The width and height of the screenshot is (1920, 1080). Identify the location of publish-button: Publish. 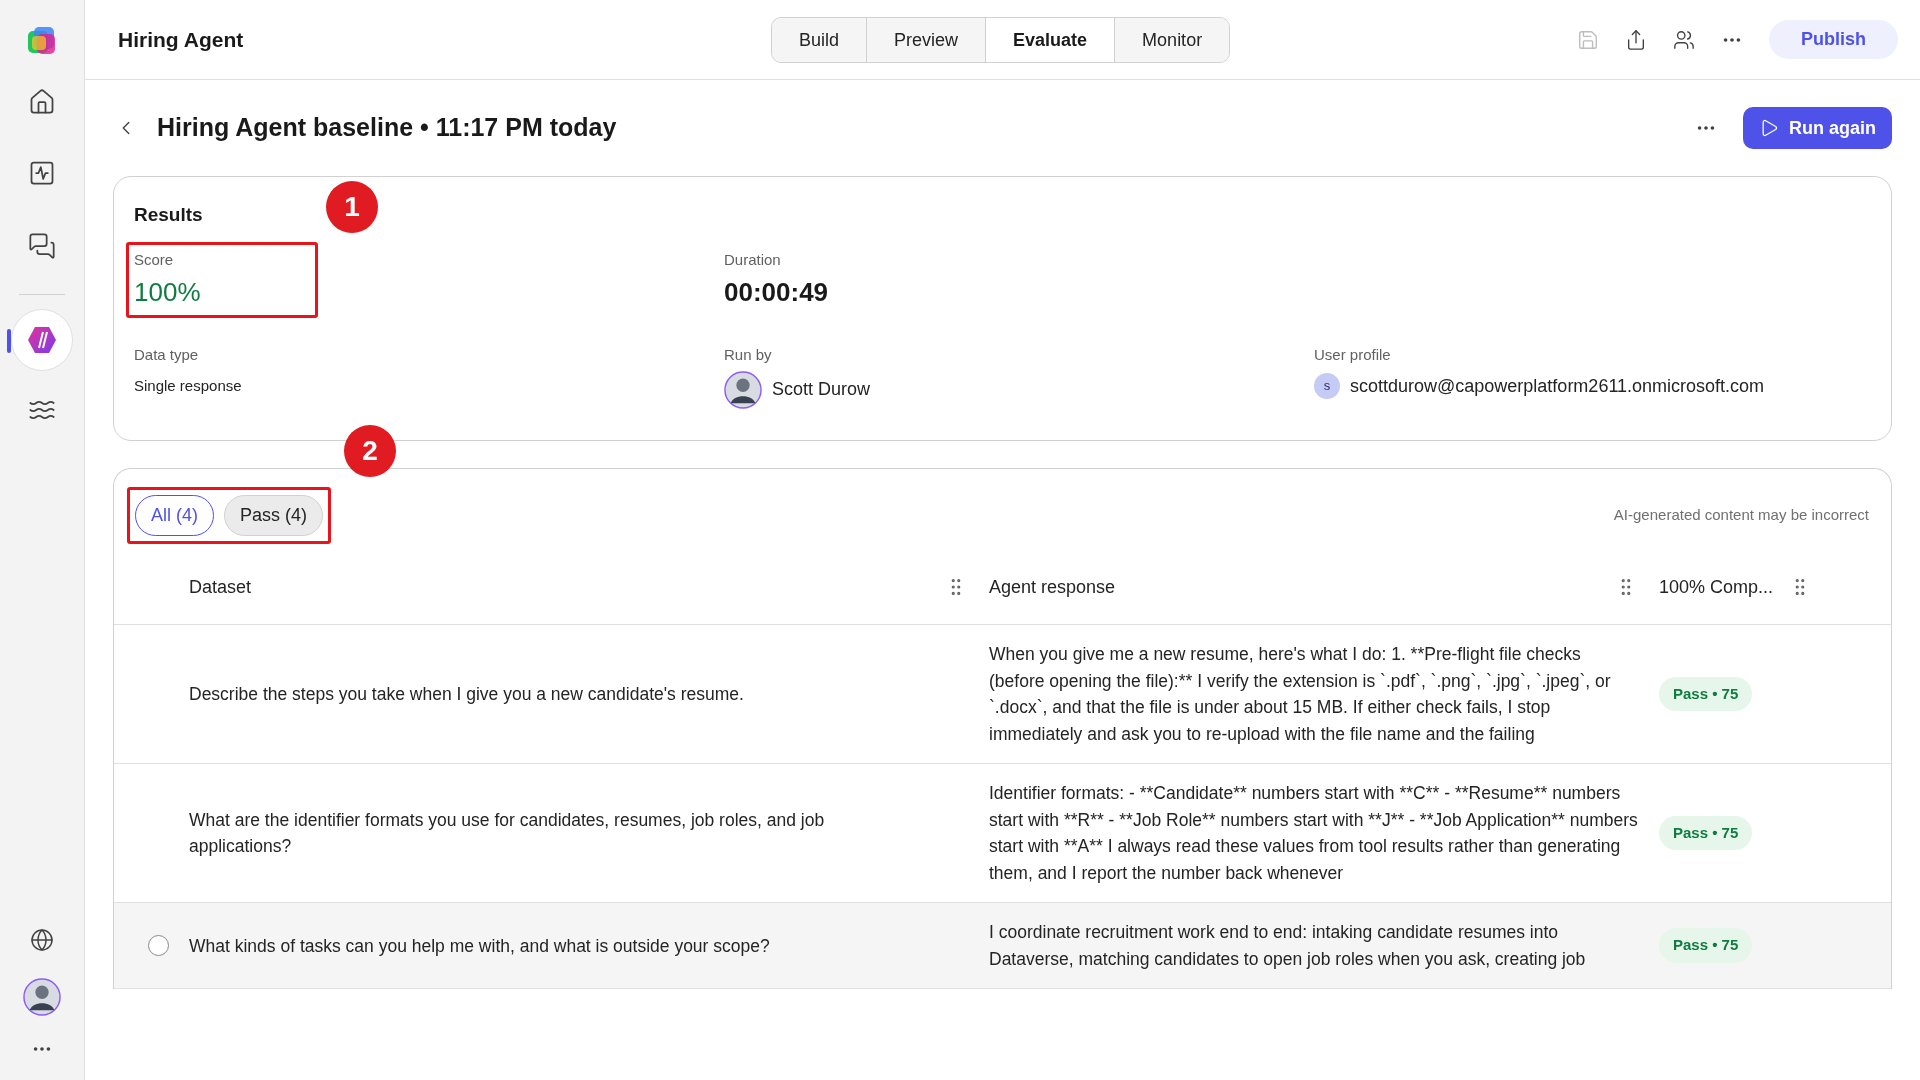
(1833, 39).